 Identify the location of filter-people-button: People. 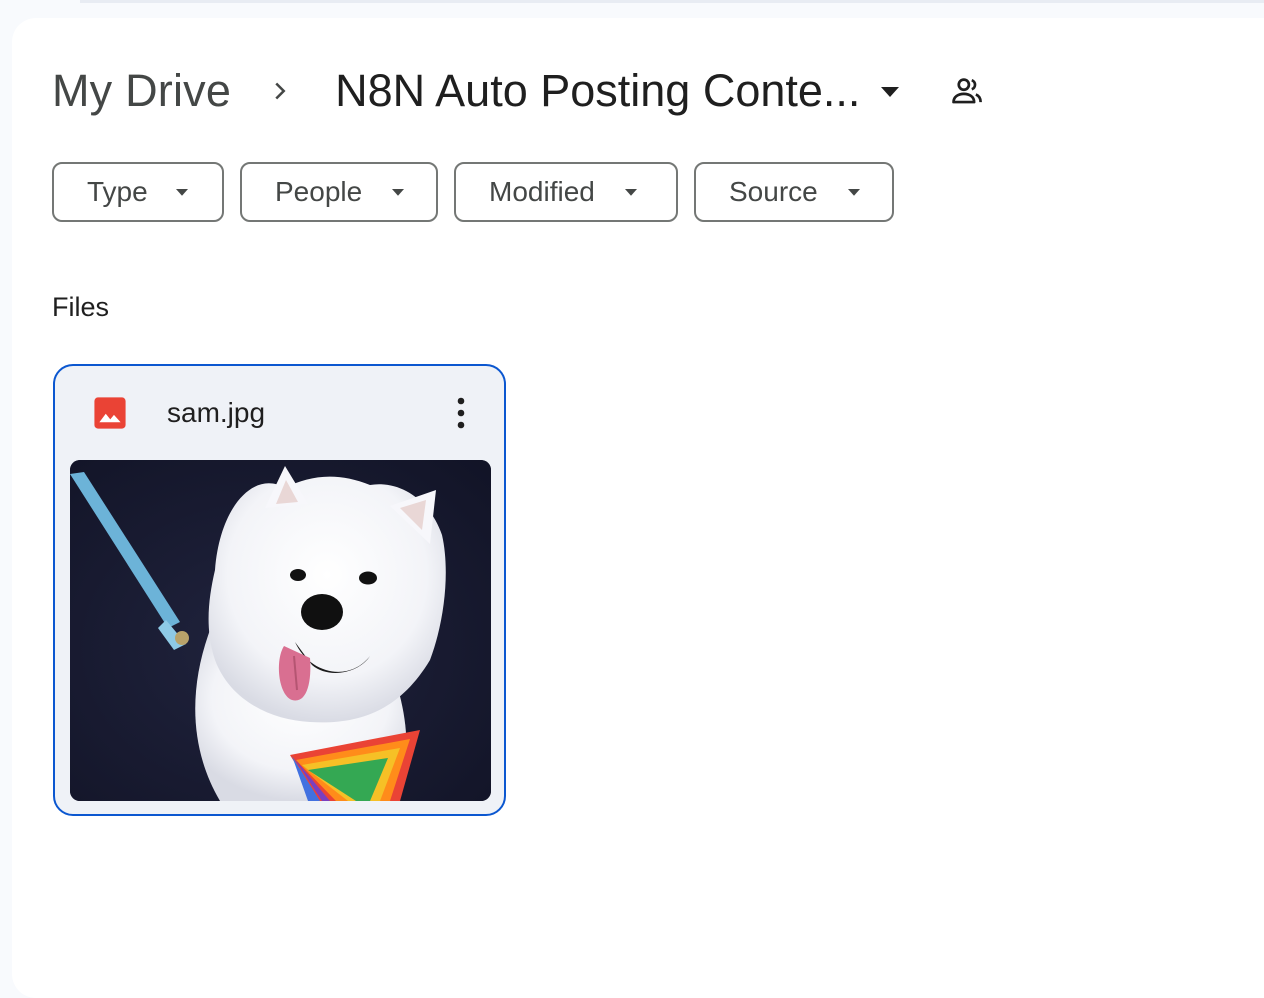
(339, 192).